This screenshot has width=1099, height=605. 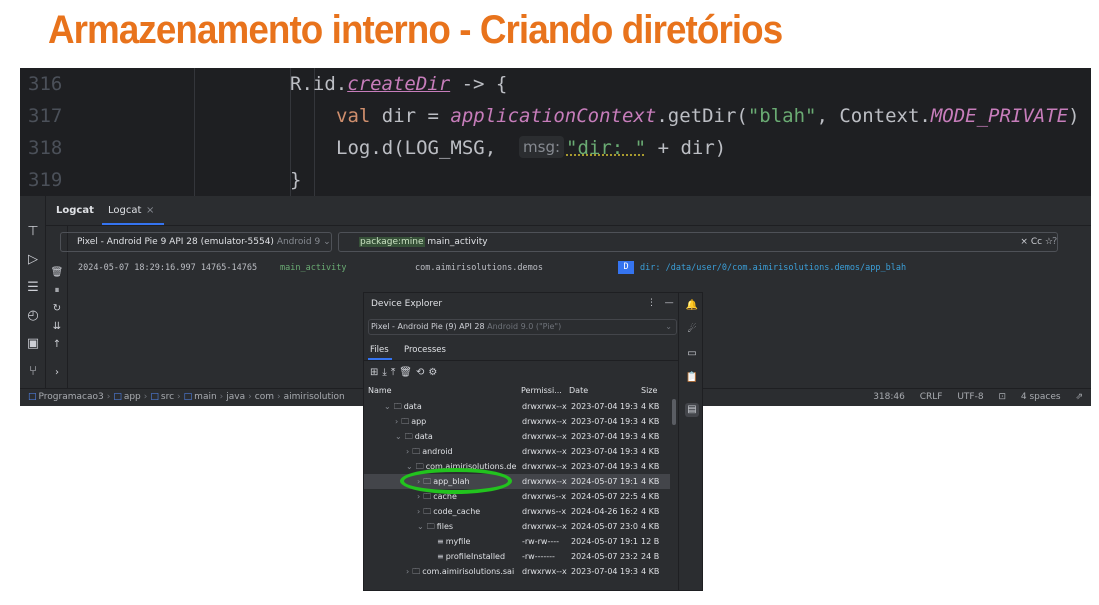 I want to click on file-icon: ≡, so click(x=440, y=556).